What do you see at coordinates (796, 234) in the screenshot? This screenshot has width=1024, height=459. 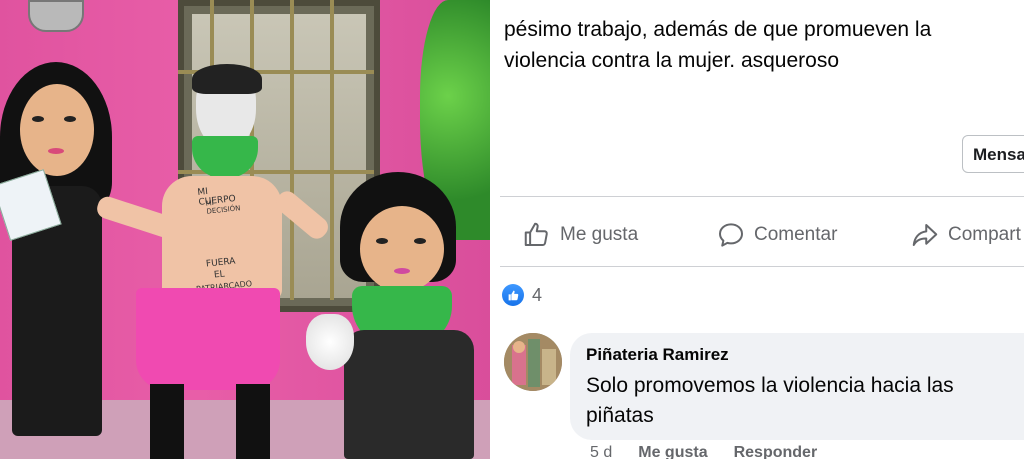 I see `comment-button-label: Comentar` at bounding box center [796, 234].